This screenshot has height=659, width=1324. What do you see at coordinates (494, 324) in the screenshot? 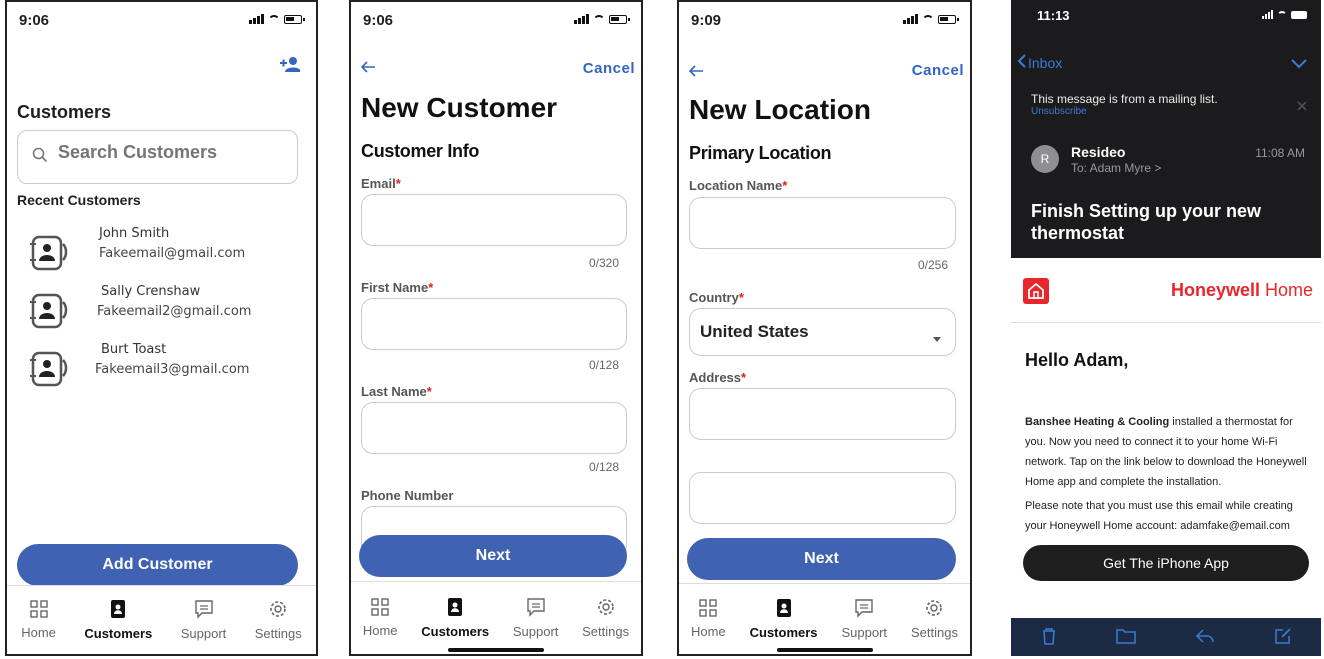
I see `first-name-field` at bounding box center [494, 324].